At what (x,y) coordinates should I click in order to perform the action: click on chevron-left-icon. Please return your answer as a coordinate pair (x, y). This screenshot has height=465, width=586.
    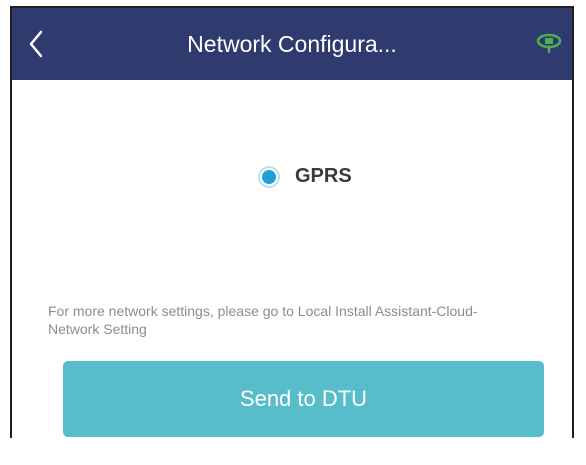
    Looking at the image, I should click on (36, 44).